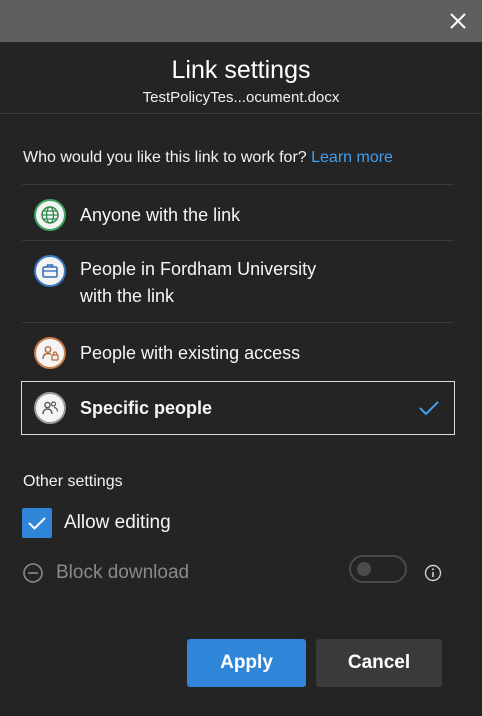  Describe the element at coordinates (246, 663) in the screenshot. I see `apply-button: Apply` at that location.